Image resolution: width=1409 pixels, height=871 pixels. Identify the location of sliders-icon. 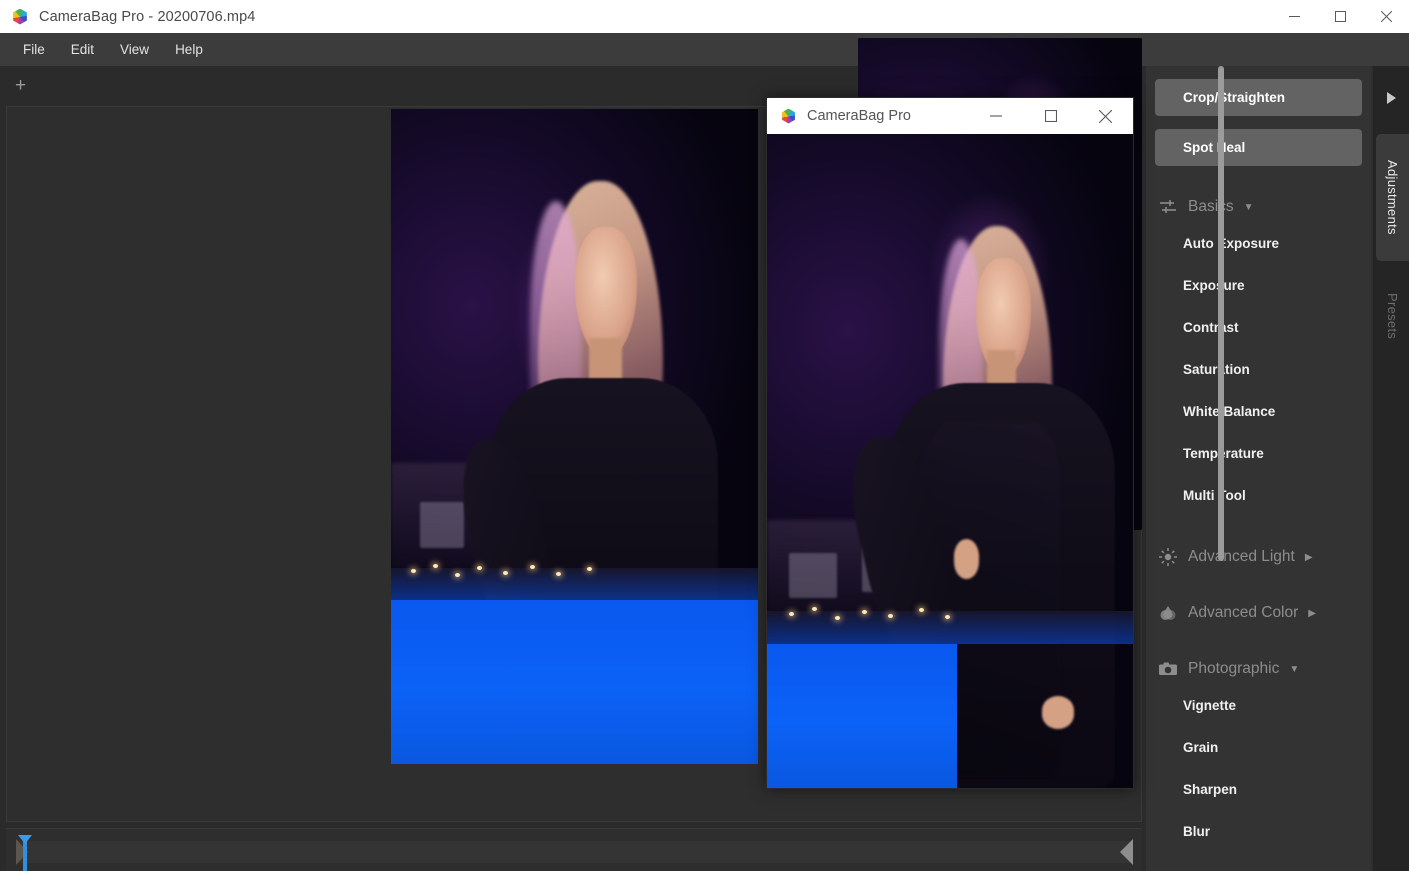
(1168, 207).